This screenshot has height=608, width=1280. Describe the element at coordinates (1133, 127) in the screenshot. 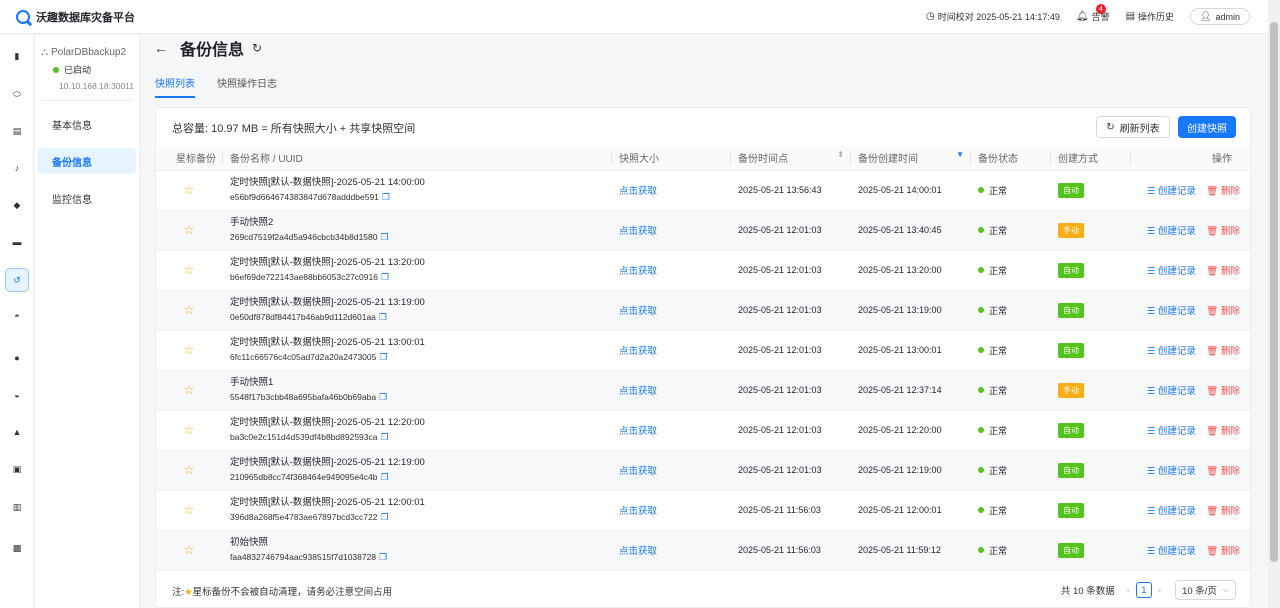

I see `refresh-list-button: ↻ 刷新列表` at that location.